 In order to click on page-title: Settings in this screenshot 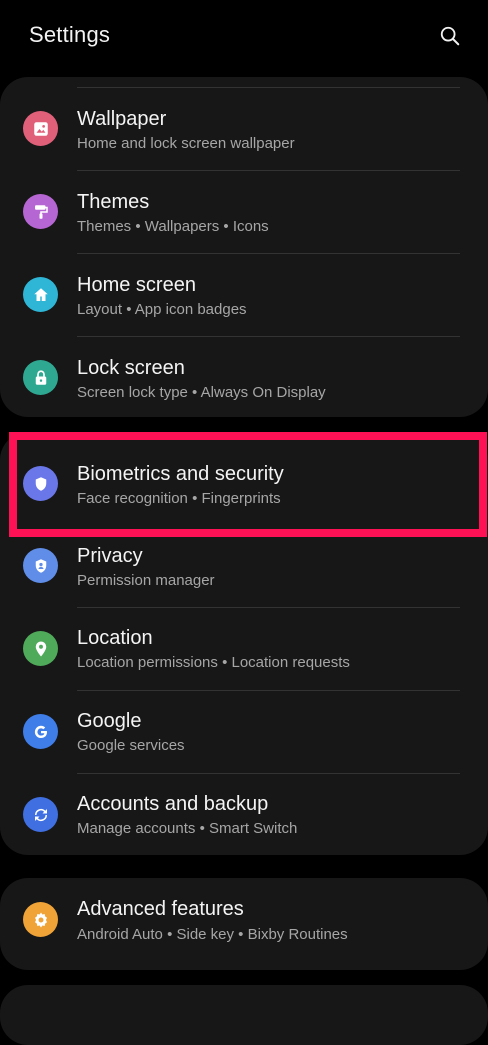, I will do `click(70, 34)`.